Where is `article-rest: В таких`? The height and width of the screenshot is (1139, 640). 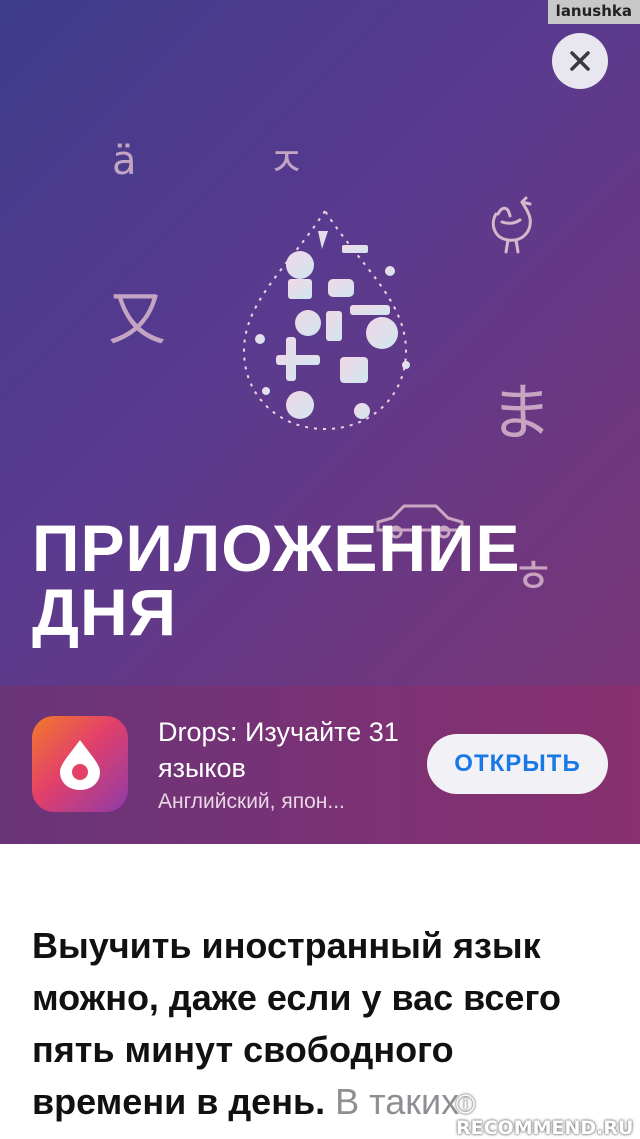
article-rest: В таких is located at coordinates (392, 1101).